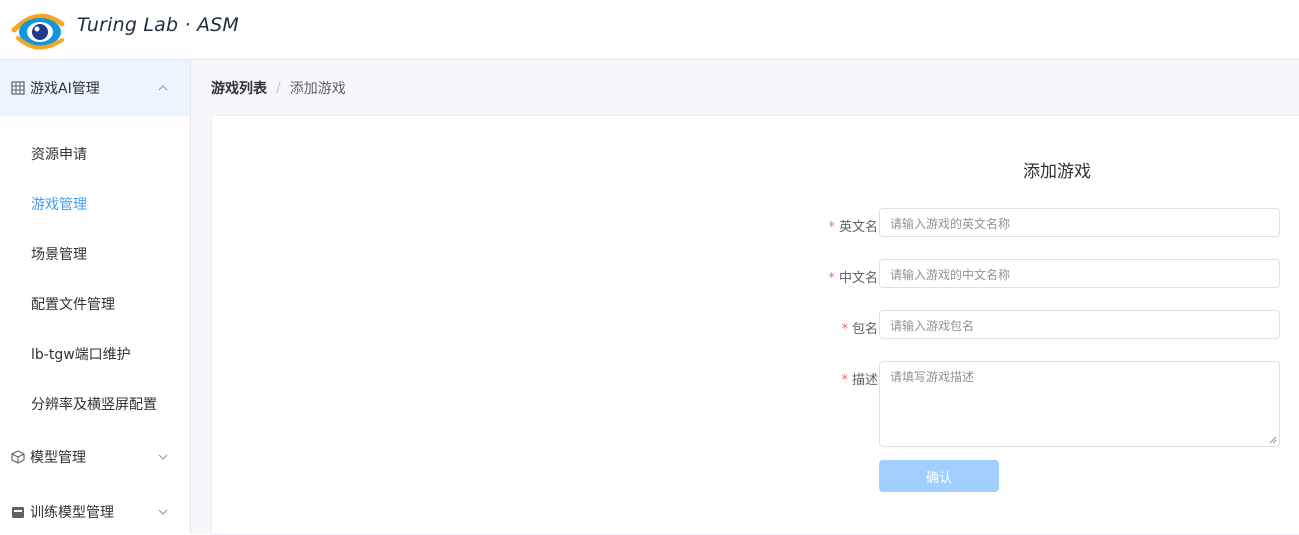 The width and height of the screenshot is (1299, 535). Describe the element at coordinates (858, 227) in the screenshot. I see `field-label-text: 英文名` at that location.